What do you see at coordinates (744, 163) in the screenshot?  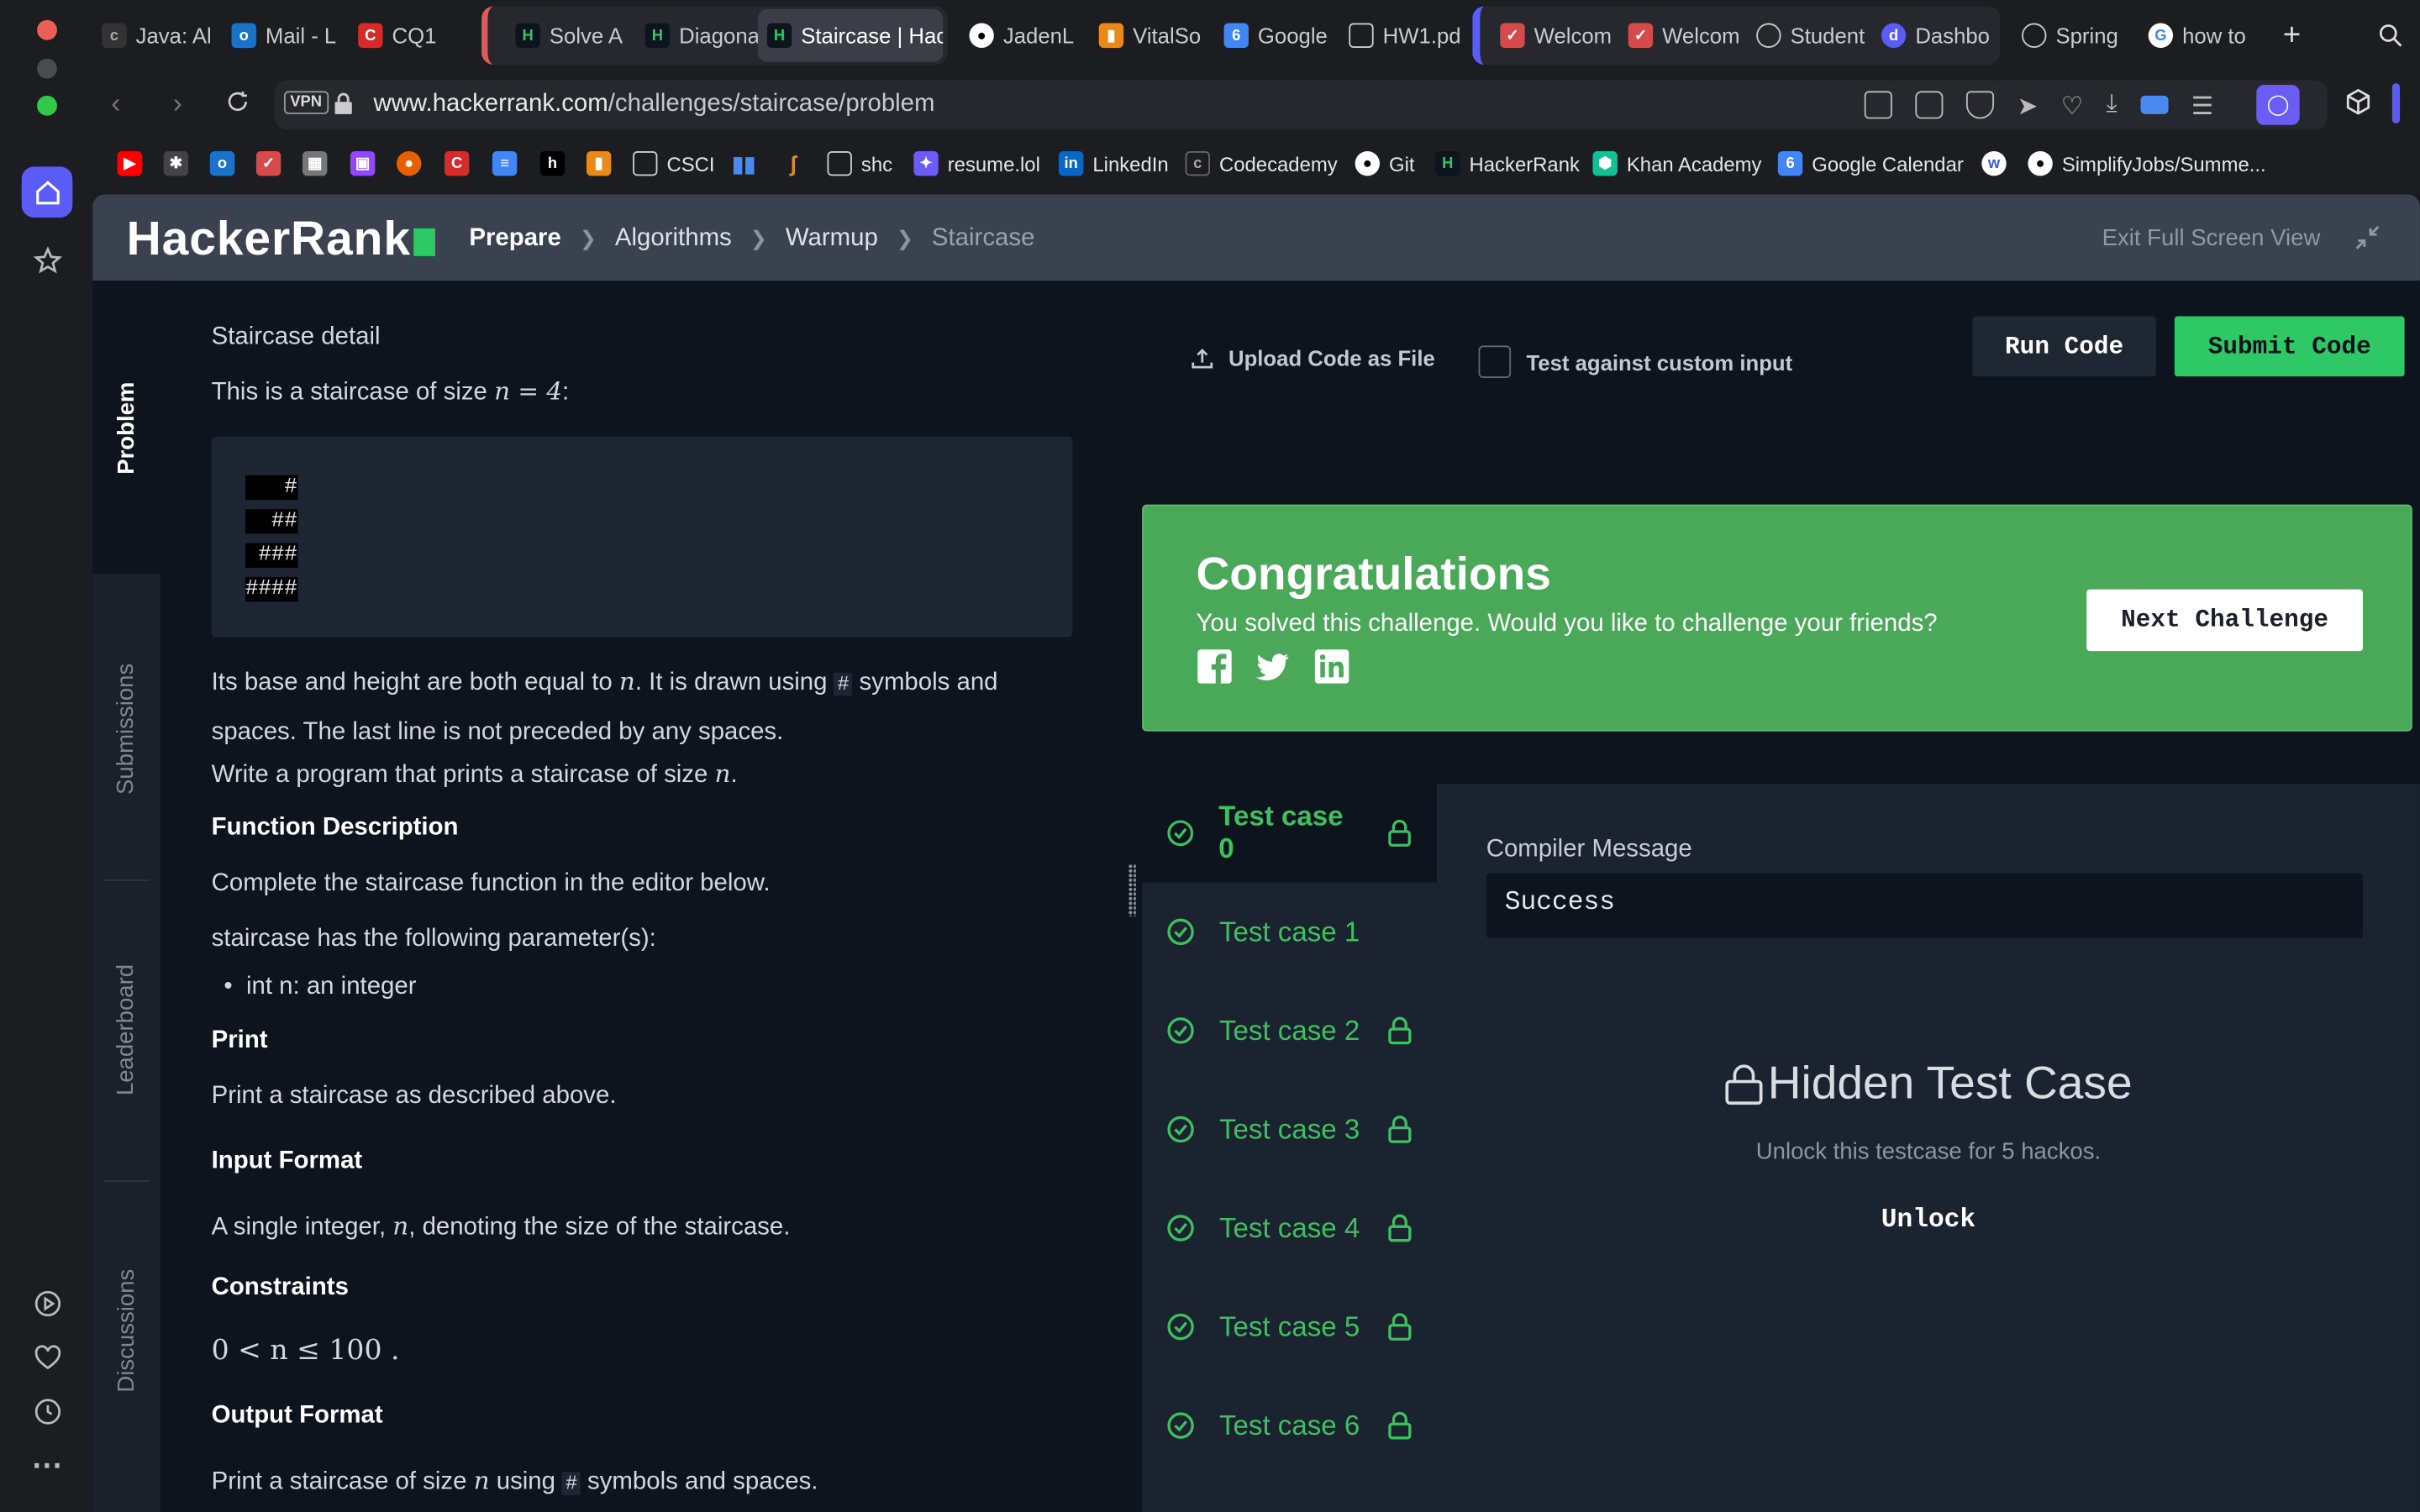 I see `analytics-bookmark-icon: ▮▮` at bounding box center [744, 163].